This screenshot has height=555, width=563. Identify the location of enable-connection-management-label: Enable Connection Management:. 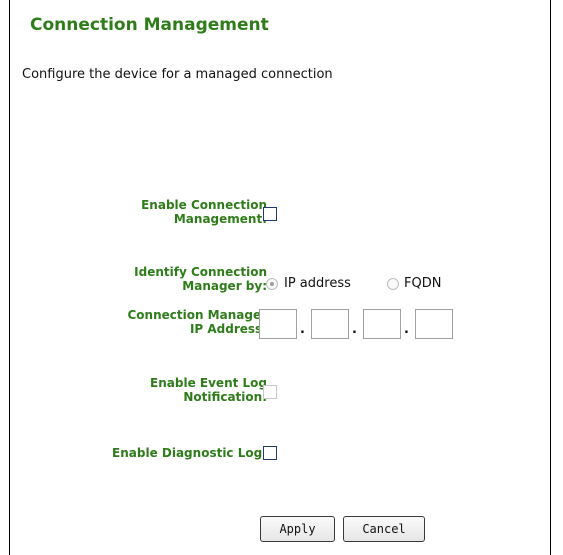
(204, 212).